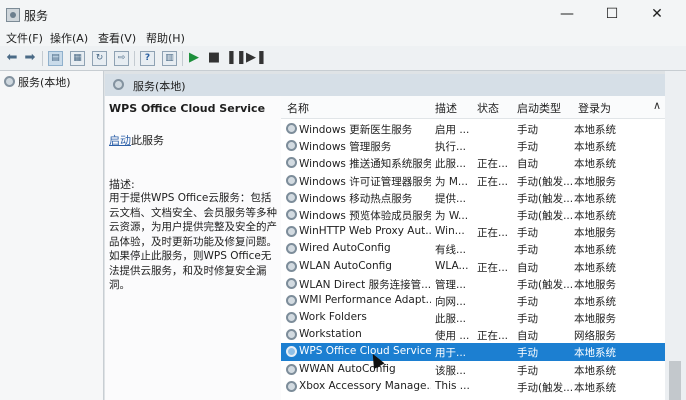 The width and height of the screenshot is (686, 400). Describe the element at coordinates (169, 58) in the screenshot. I see `details-icon: ▥` at that location.